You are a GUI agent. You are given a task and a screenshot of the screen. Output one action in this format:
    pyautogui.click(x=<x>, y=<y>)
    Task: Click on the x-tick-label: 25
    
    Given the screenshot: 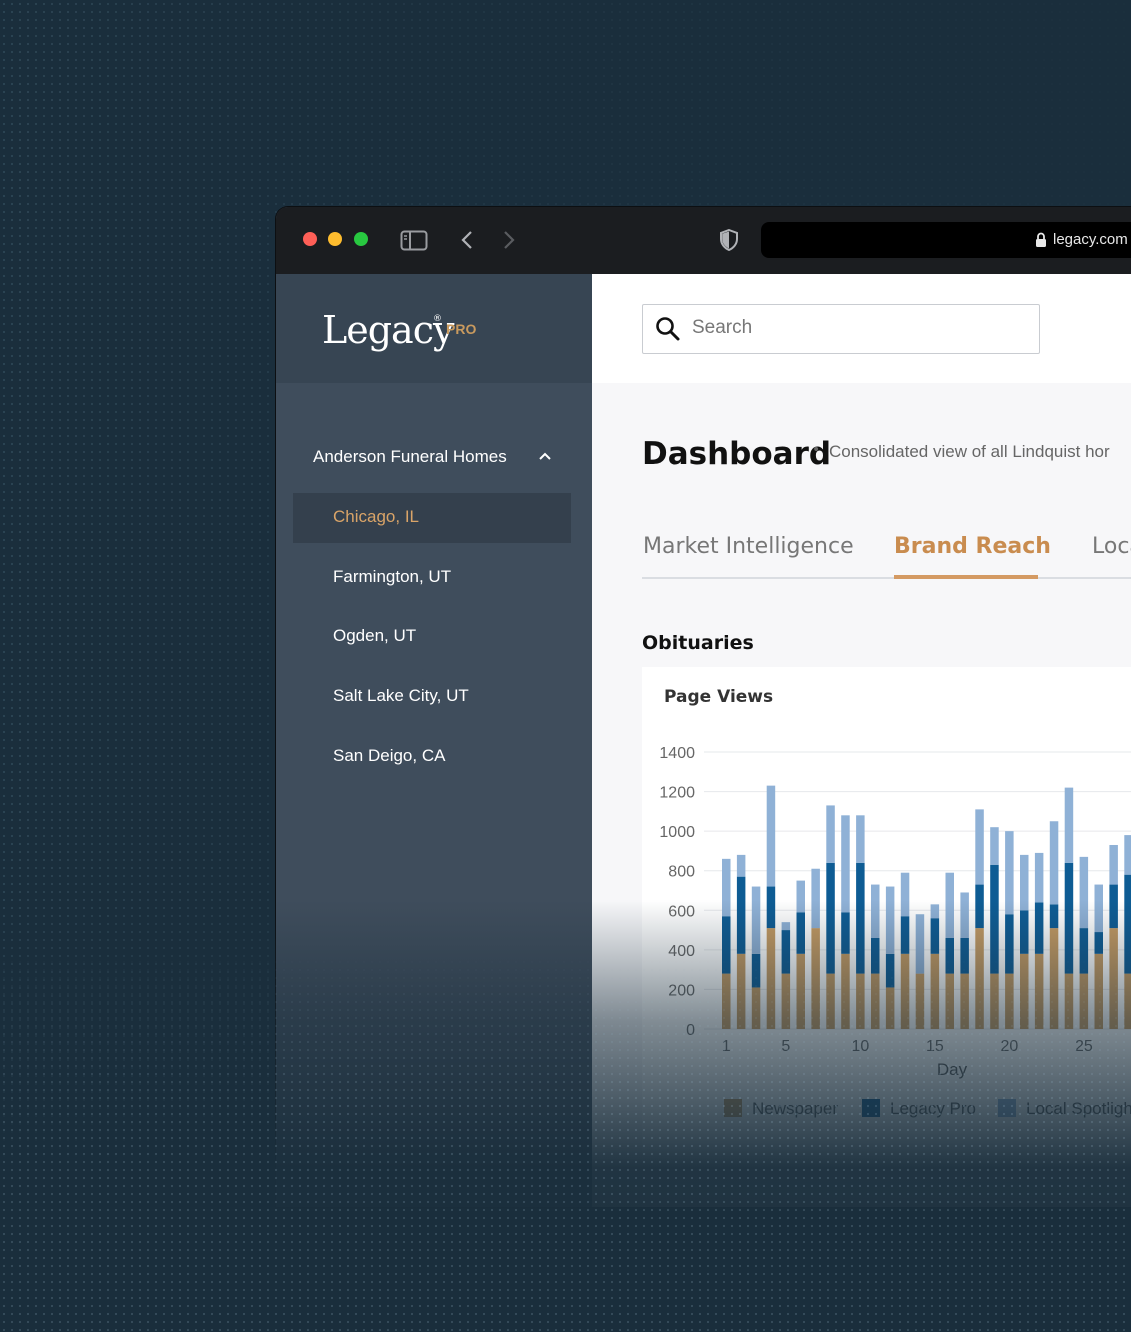 What is the action you would take?
    pyautogui.click(x=1084, y=1046)
    